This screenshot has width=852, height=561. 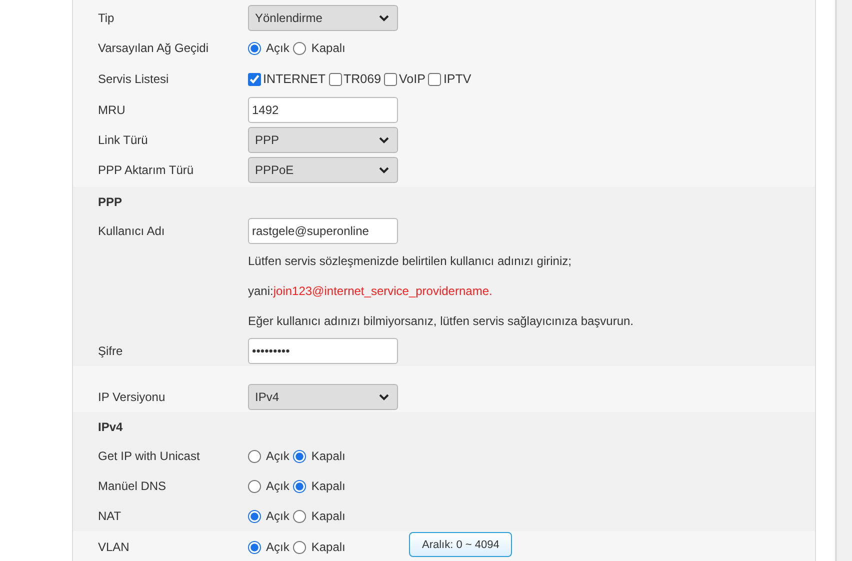 I want to click on option-label: TR069, so click(x=363, y=79).